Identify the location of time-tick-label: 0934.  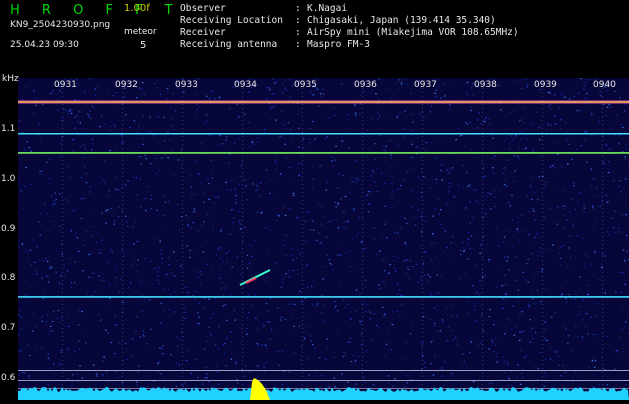
(245, 85).